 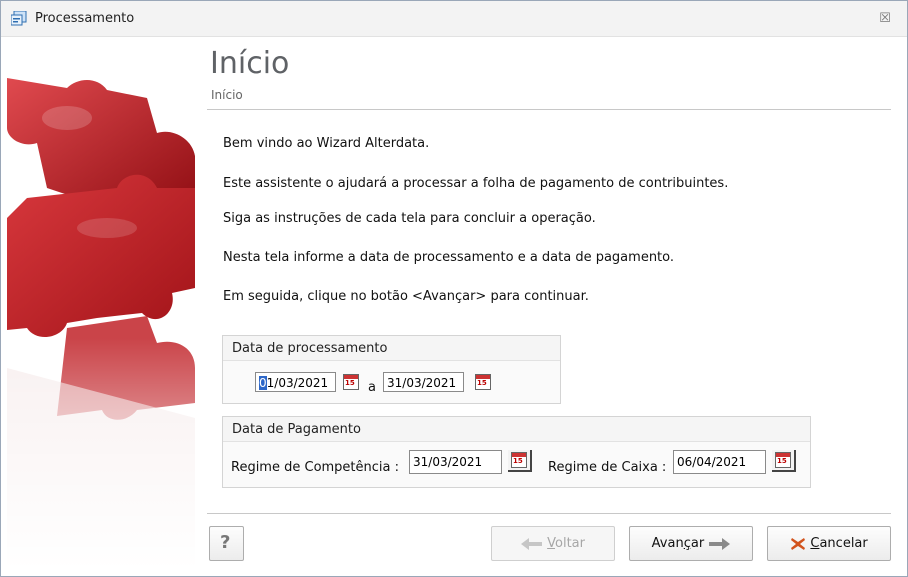 I want to click on competencia-calendar-button: 15, so click(x=520, y=461).